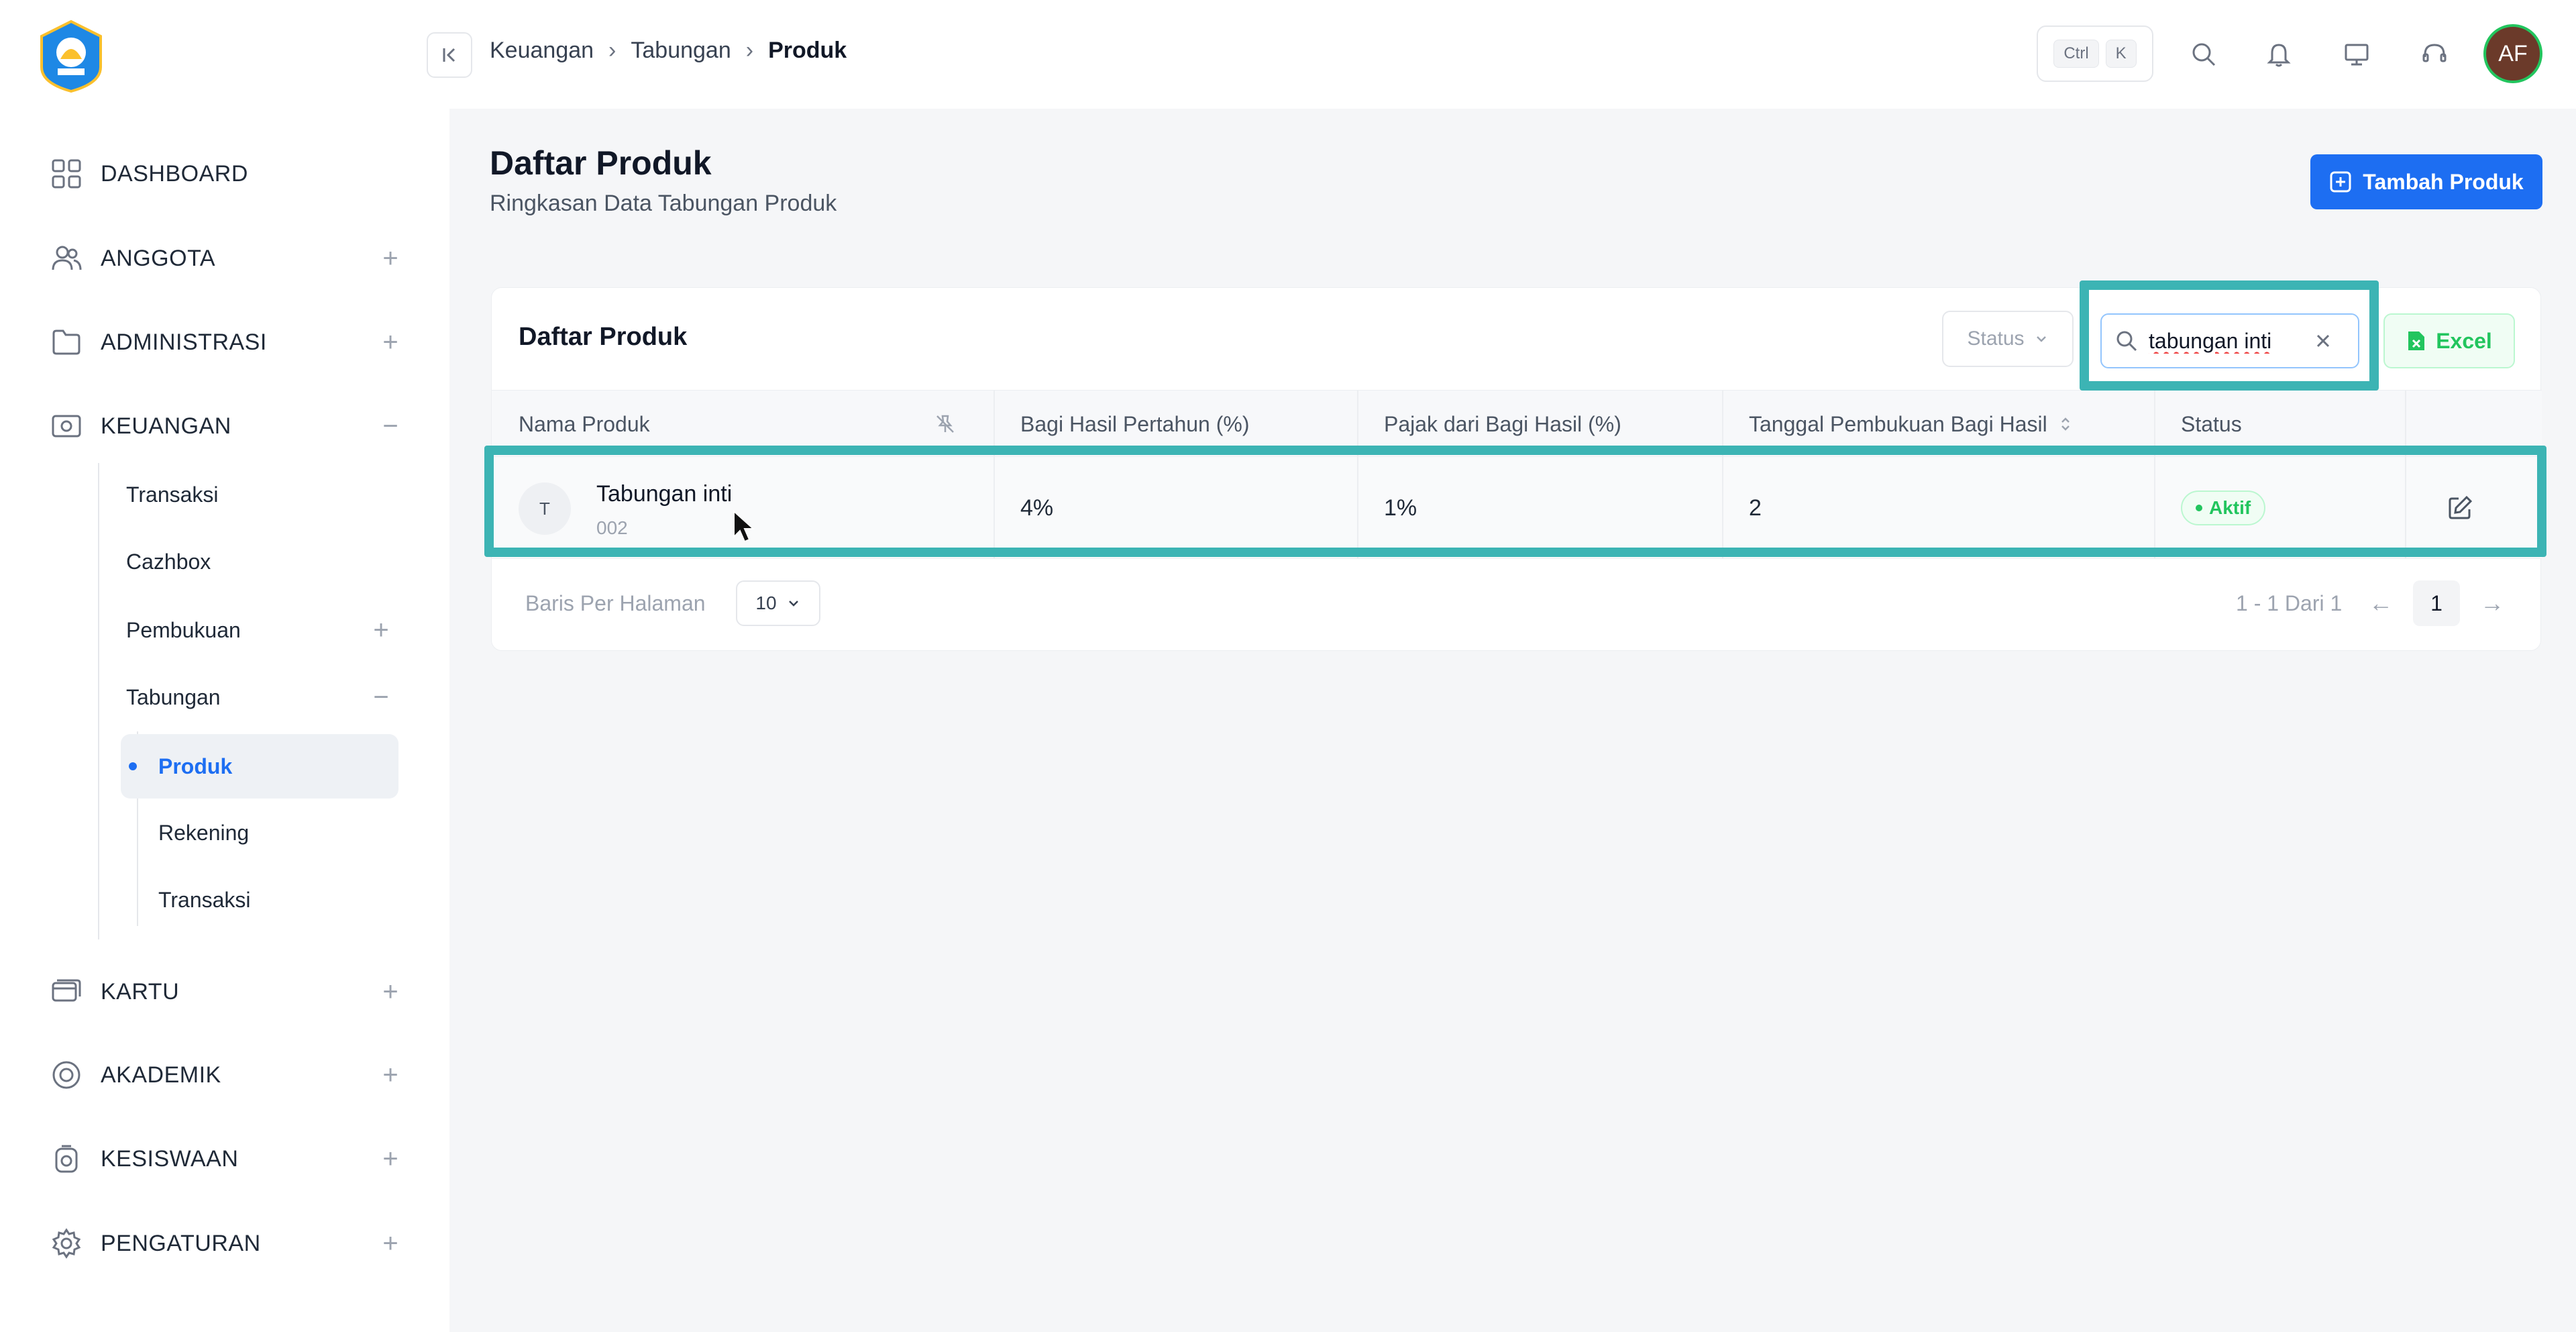 The width and height of the screenshot is (2576, 1332). I want to click on excel-label: Excel, so click(2464, 340).